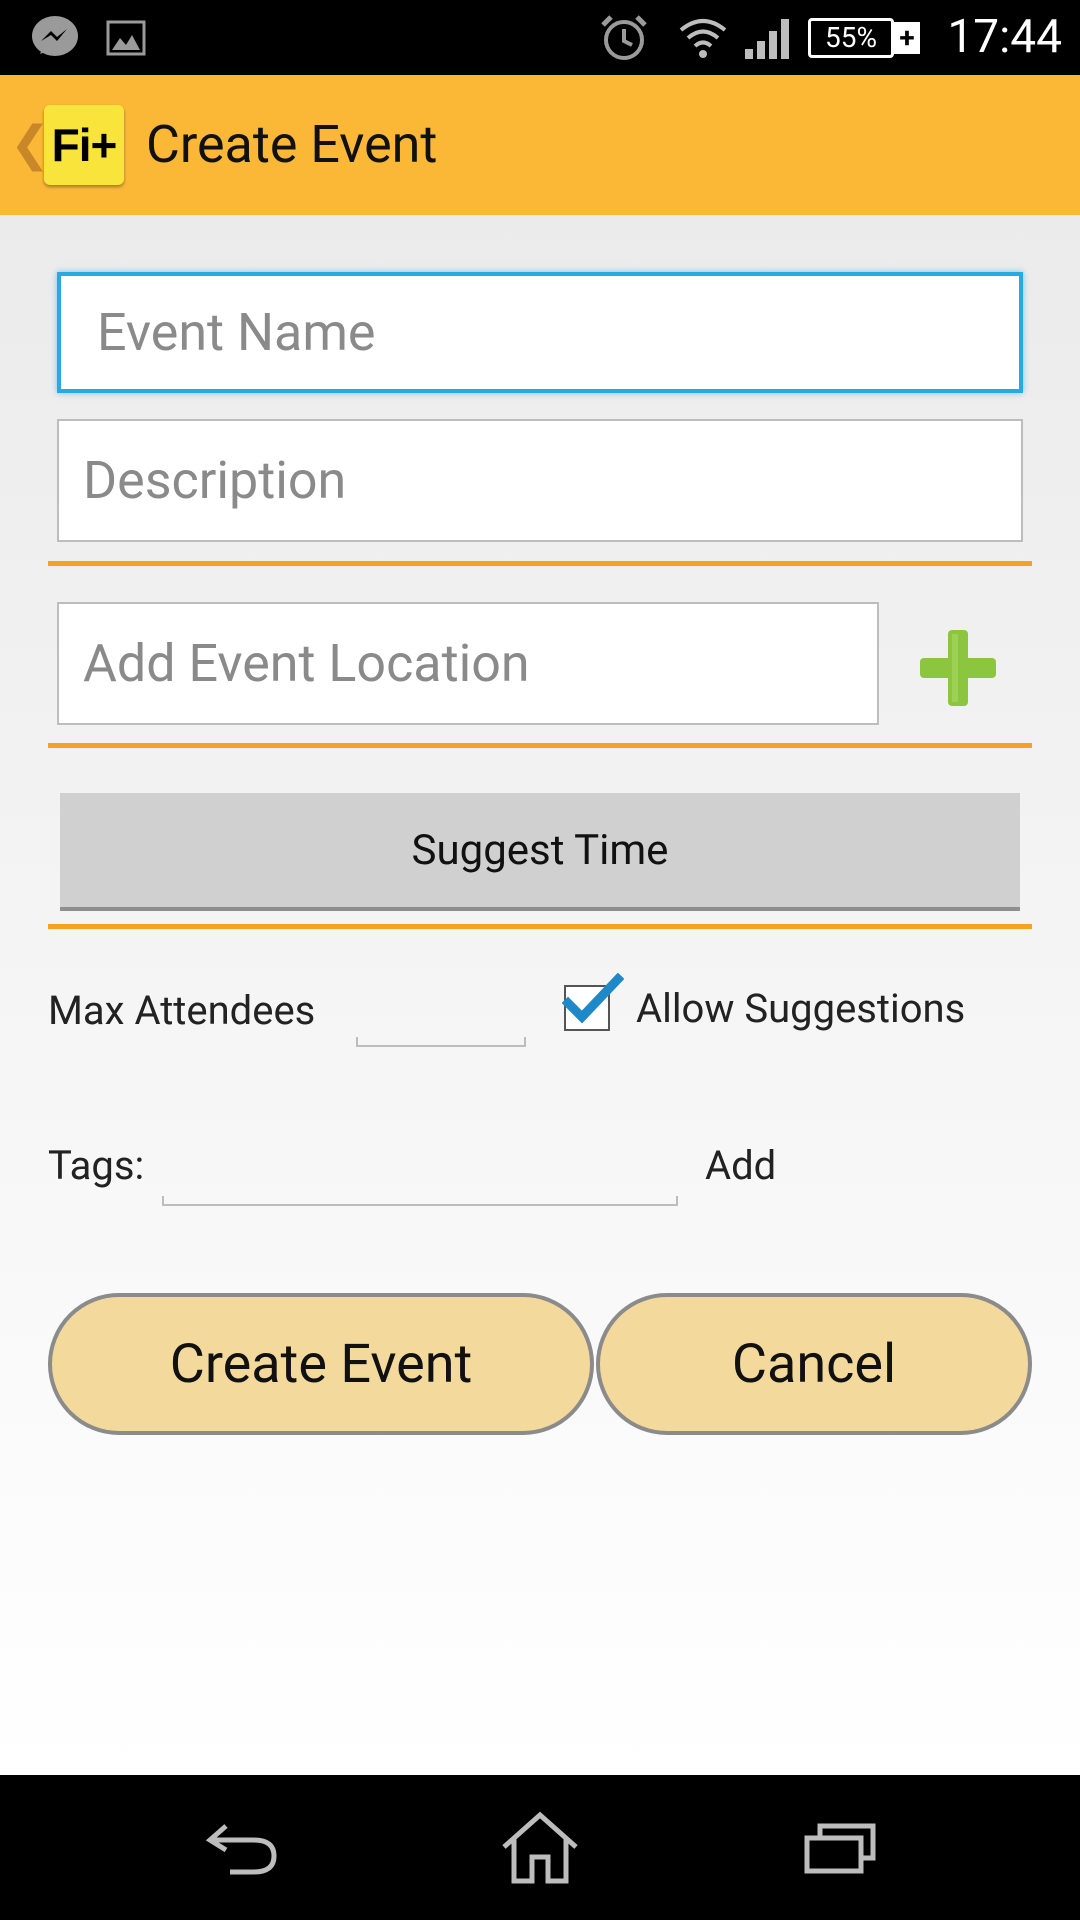 The height and width of the screenshot is (1920, 1080). I want to click on charging-indicator: +, so click(907, 38).